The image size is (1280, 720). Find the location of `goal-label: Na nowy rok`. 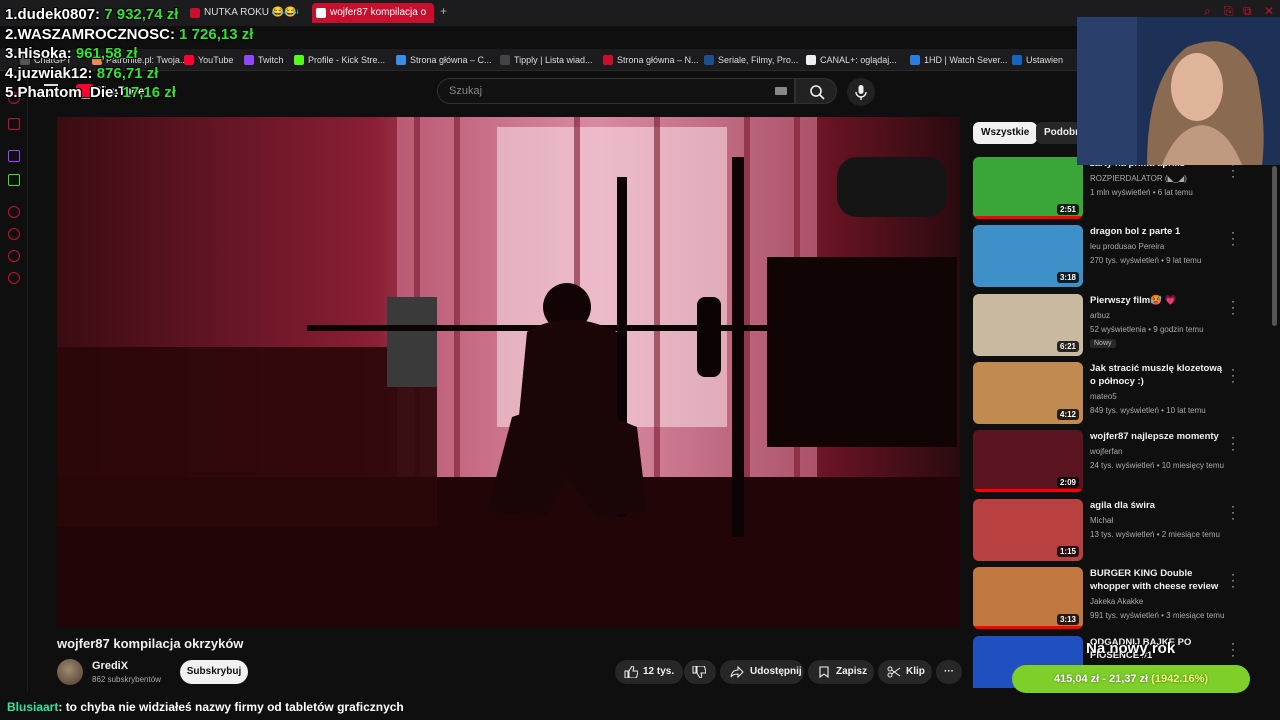

goal-label: Na nowy rok is located at coordinates (1131, 648).